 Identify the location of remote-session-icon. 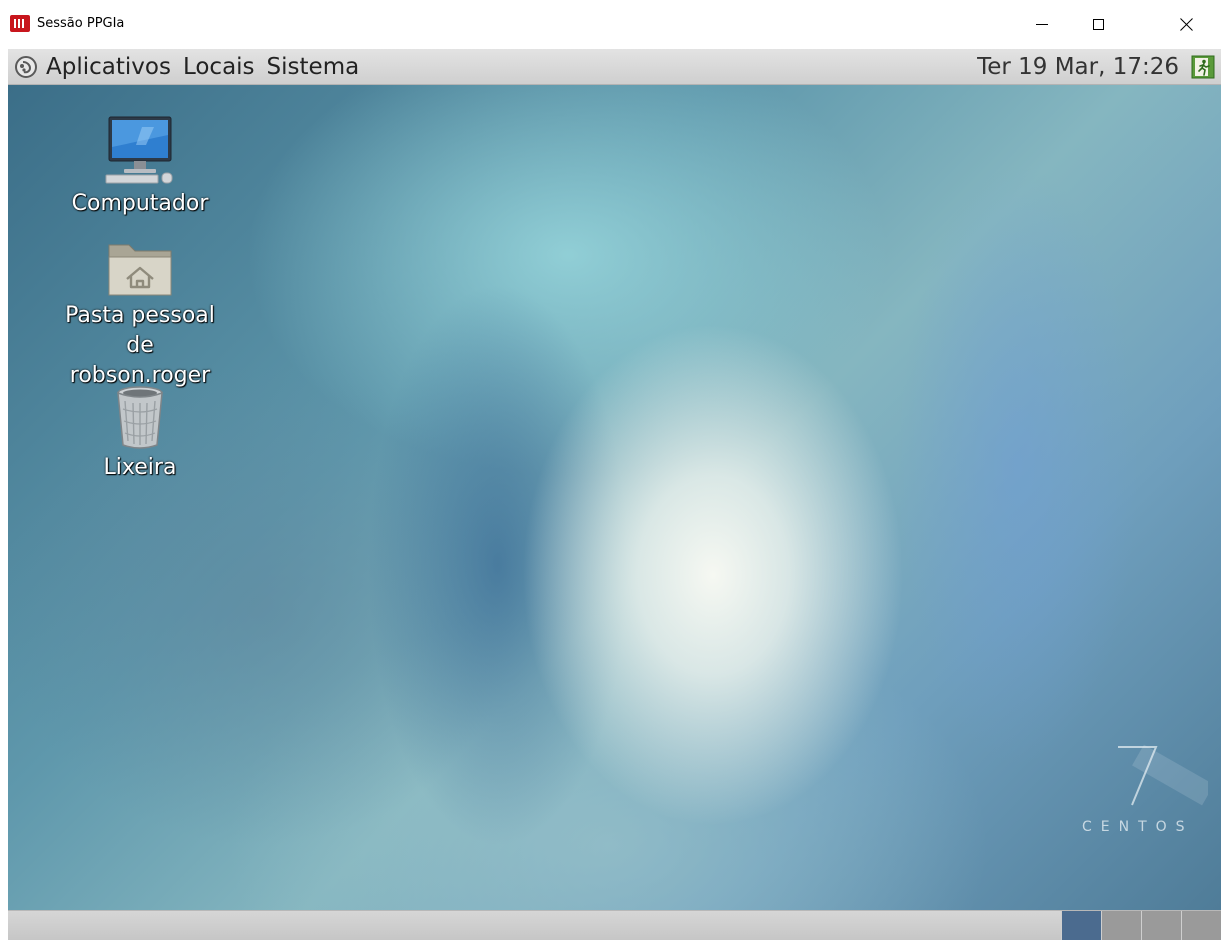
(20, 23).